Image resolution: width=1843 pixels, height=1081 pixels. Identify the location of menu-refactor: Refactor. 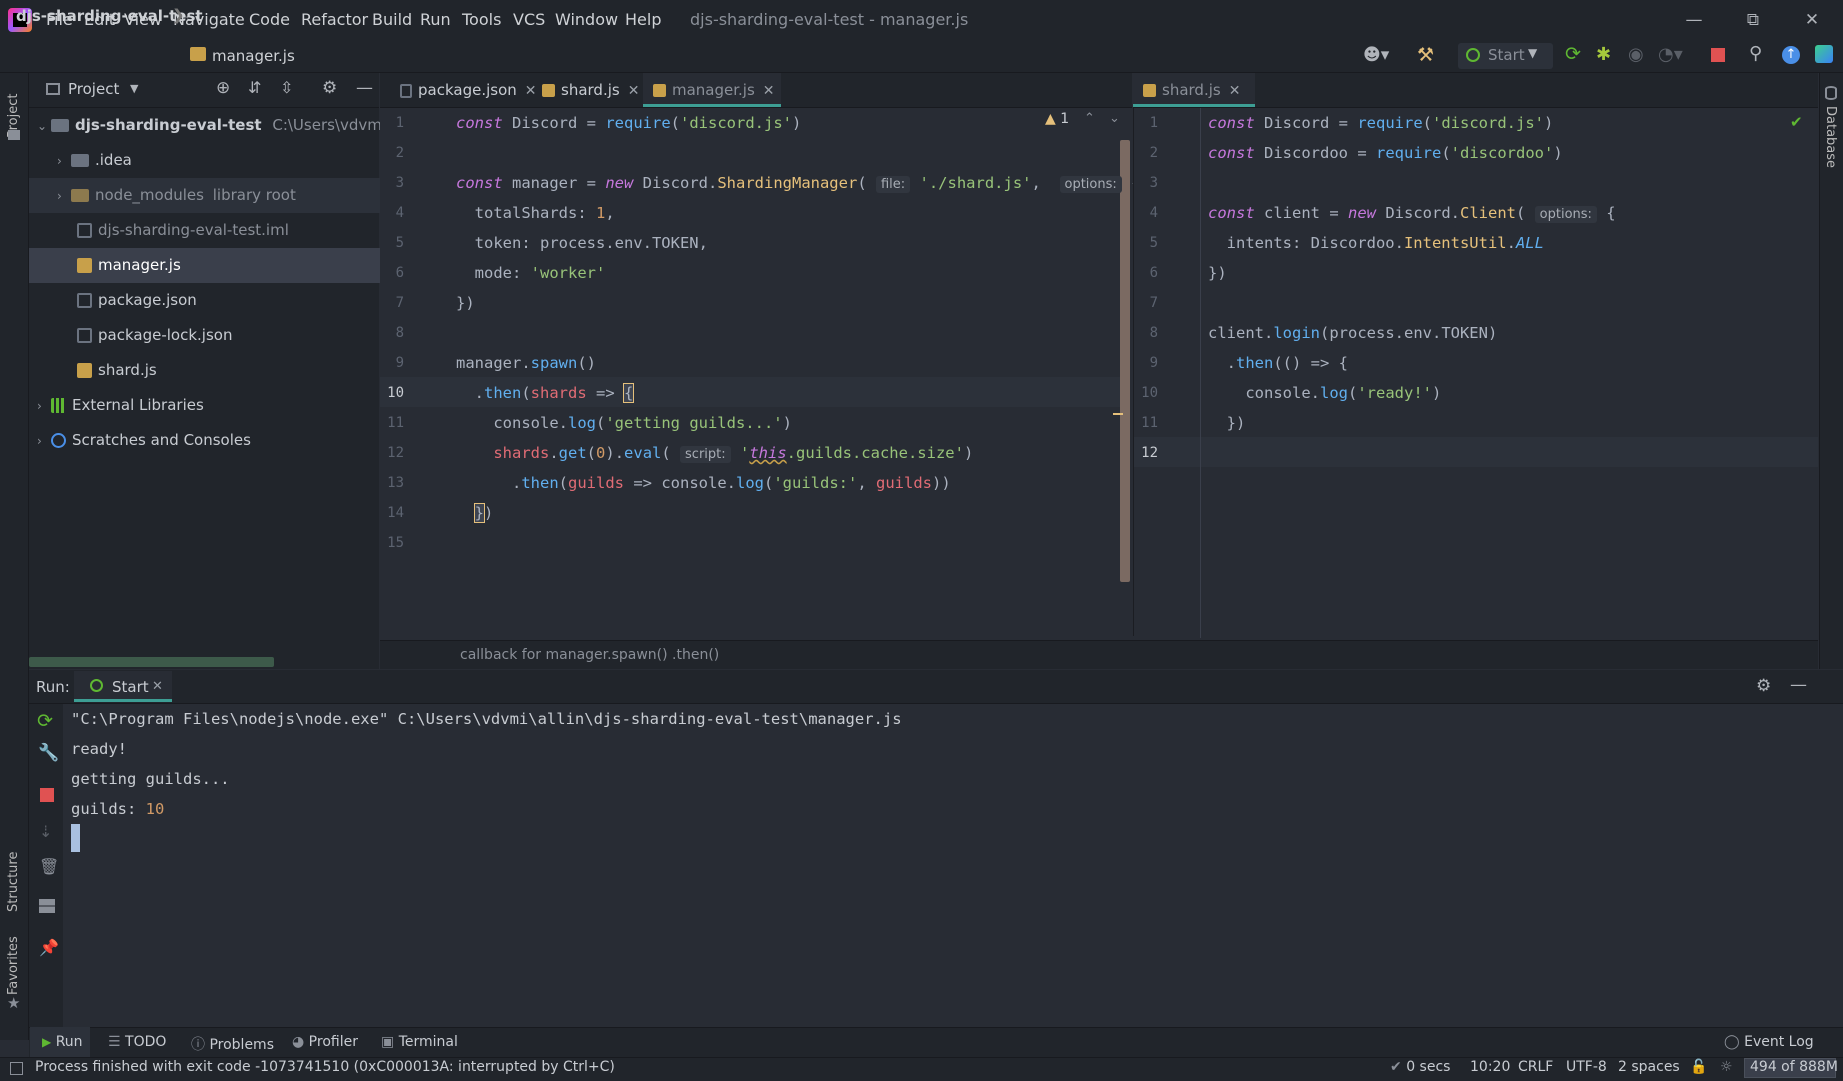
(334, 20).